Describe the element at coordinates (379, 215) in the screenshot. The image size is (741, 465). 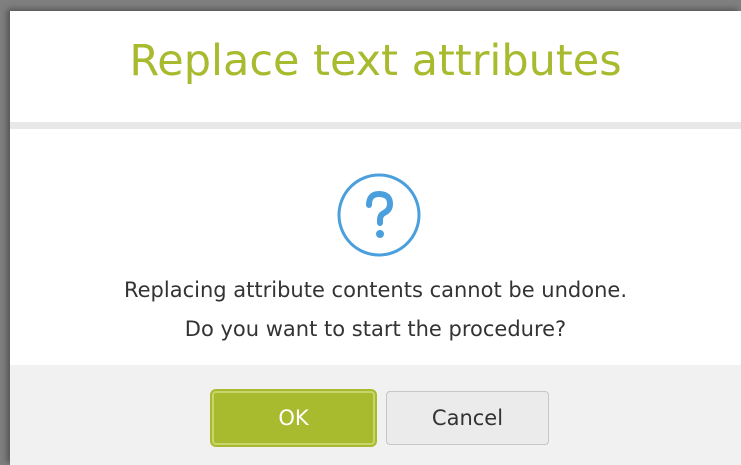
I see `question-icon` at that location.